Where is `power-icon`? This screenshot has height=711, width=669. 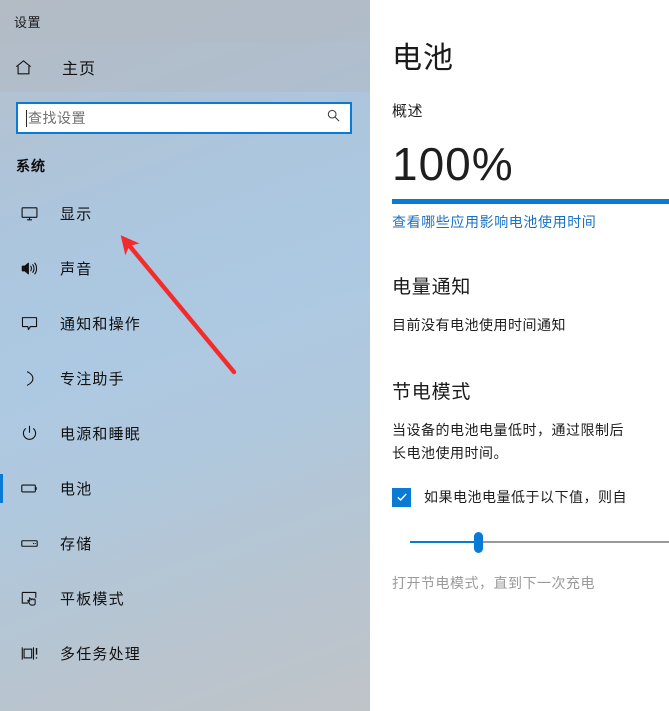 power-icon is located at coordinates (29, 433).